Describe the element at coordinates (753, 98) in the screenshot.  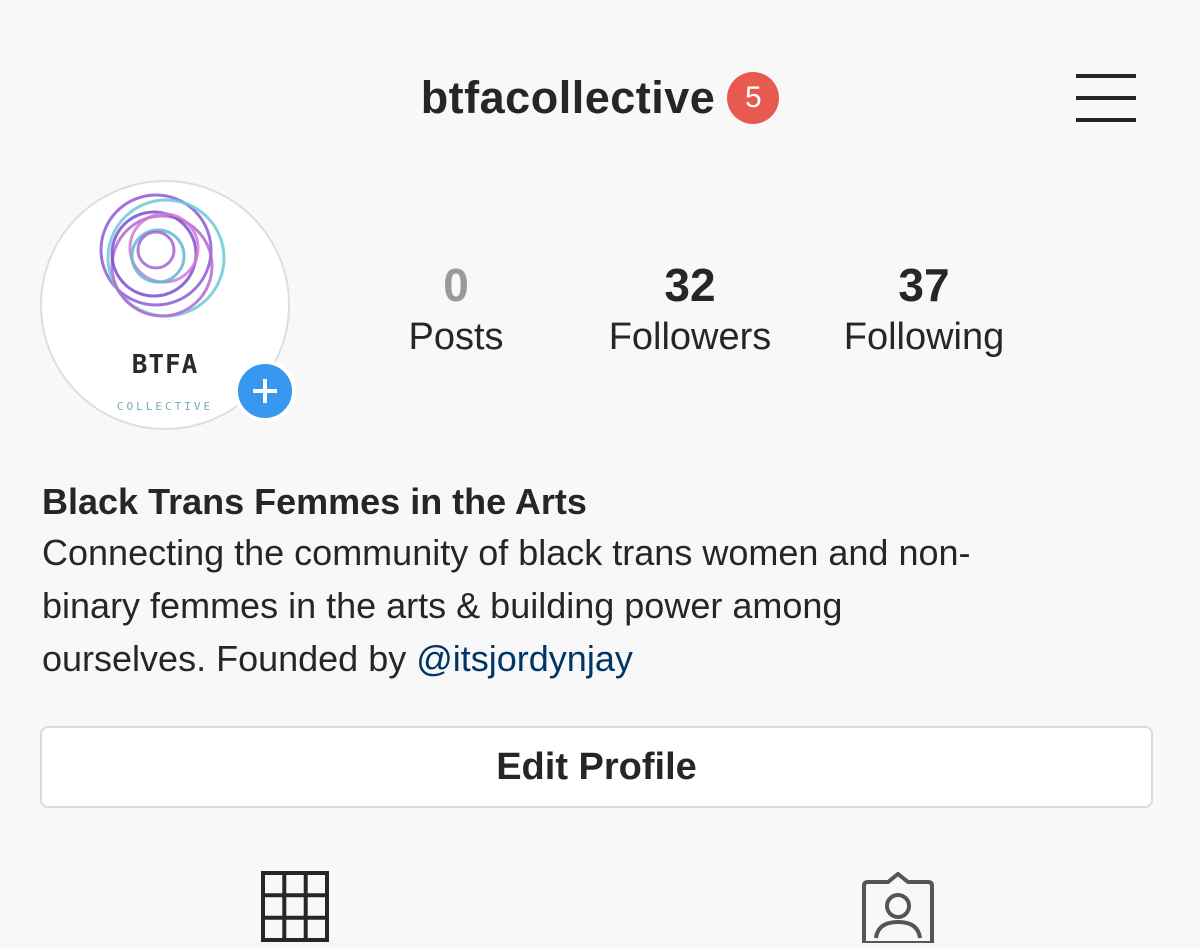
I see `notification-badge: 5` at that location.